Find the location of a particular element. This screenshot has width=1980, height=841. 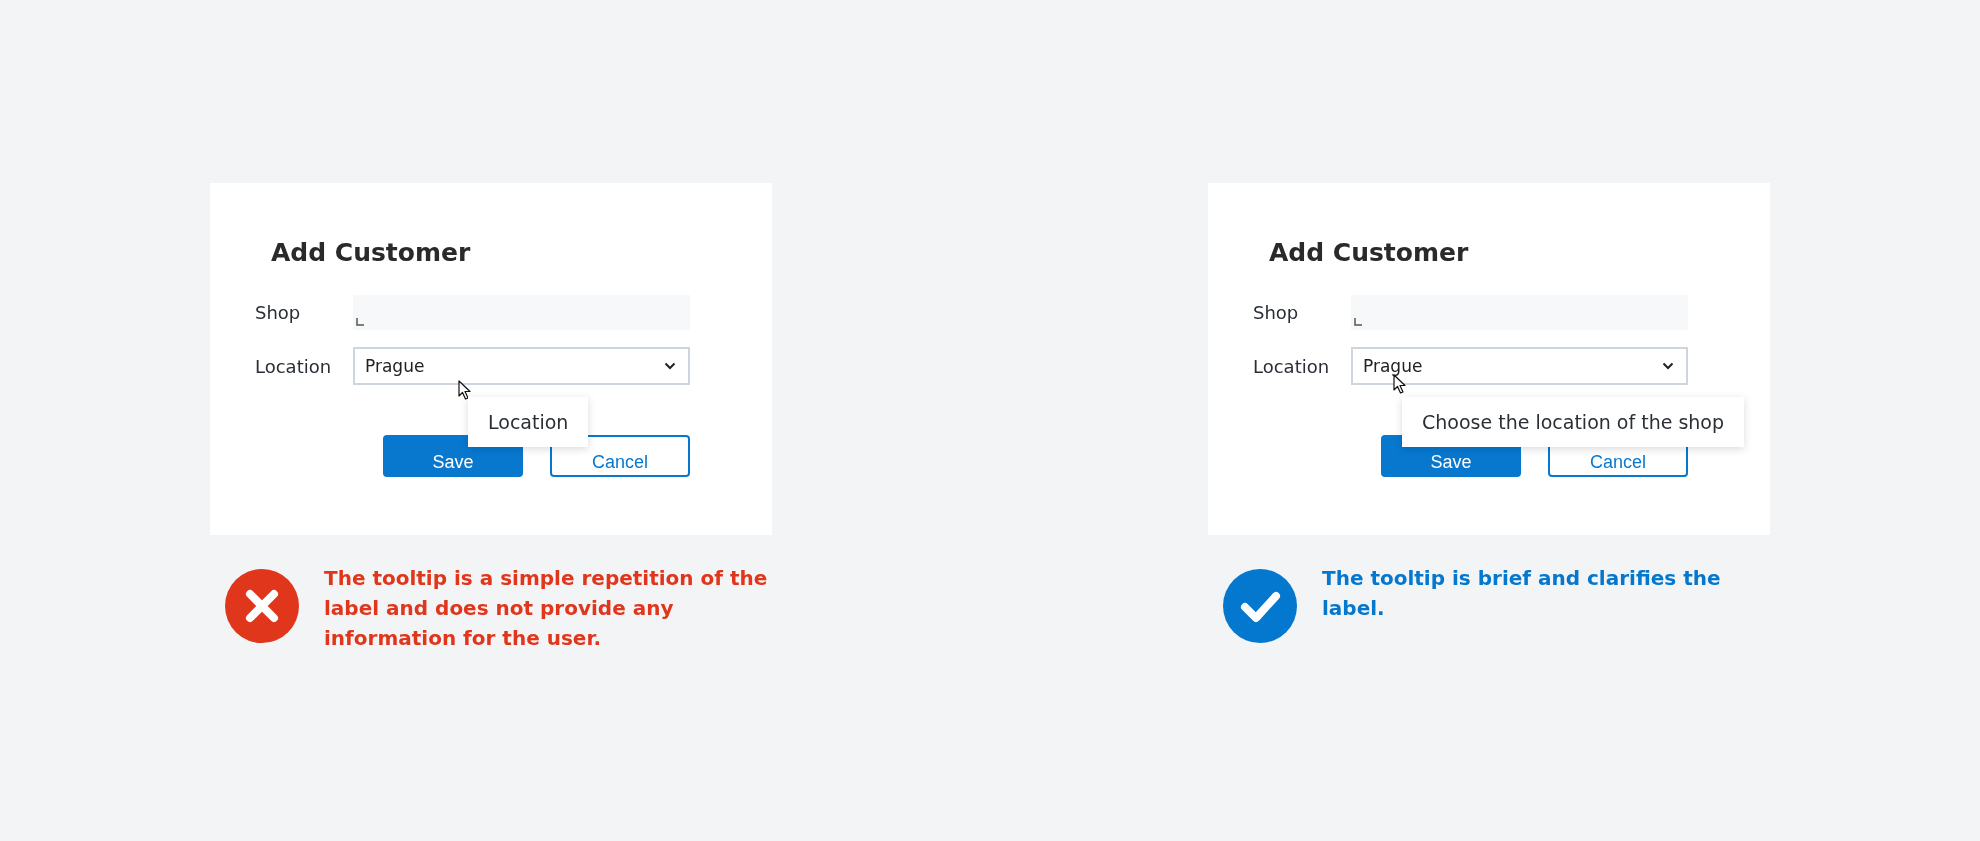

checkmark-icon is located at coordinates (1260, 606).